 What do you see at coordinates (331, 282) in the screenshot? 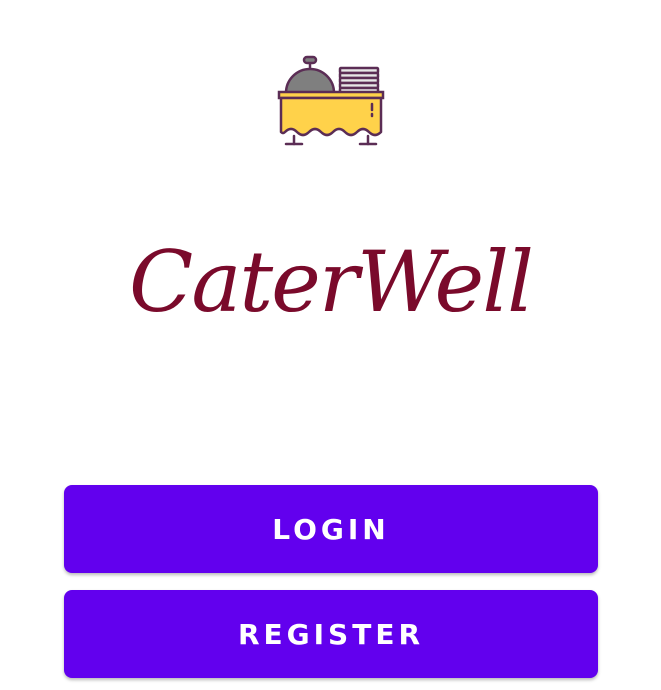
I see `app-title: CaterWell` at bounding box center [331, 282].